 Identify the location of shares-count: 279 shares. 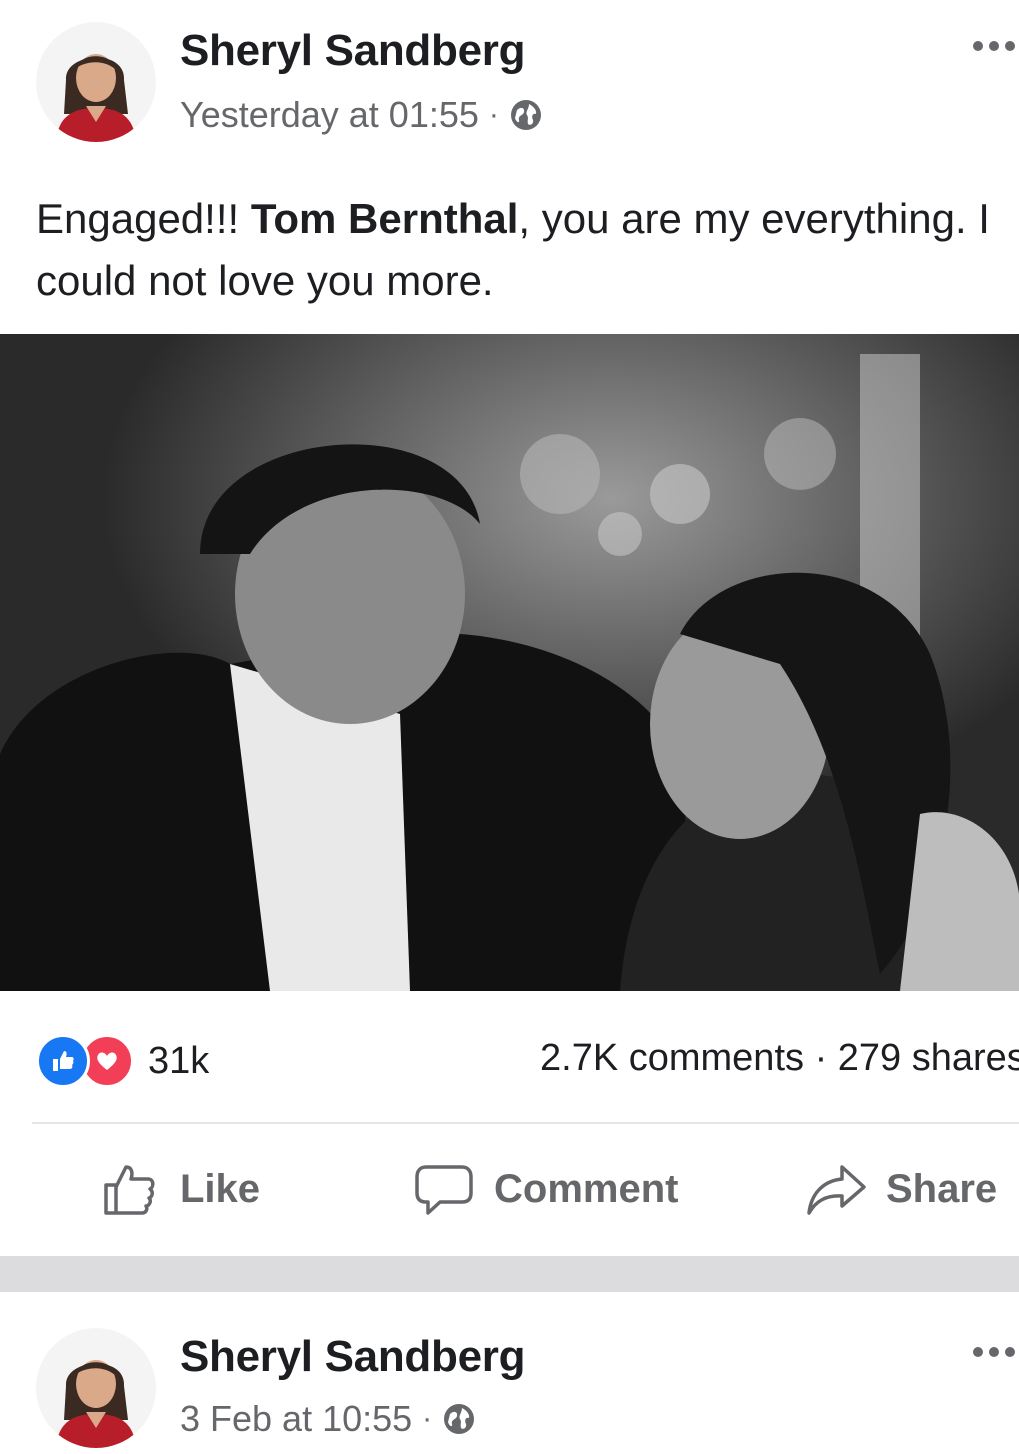
(928, 1058).